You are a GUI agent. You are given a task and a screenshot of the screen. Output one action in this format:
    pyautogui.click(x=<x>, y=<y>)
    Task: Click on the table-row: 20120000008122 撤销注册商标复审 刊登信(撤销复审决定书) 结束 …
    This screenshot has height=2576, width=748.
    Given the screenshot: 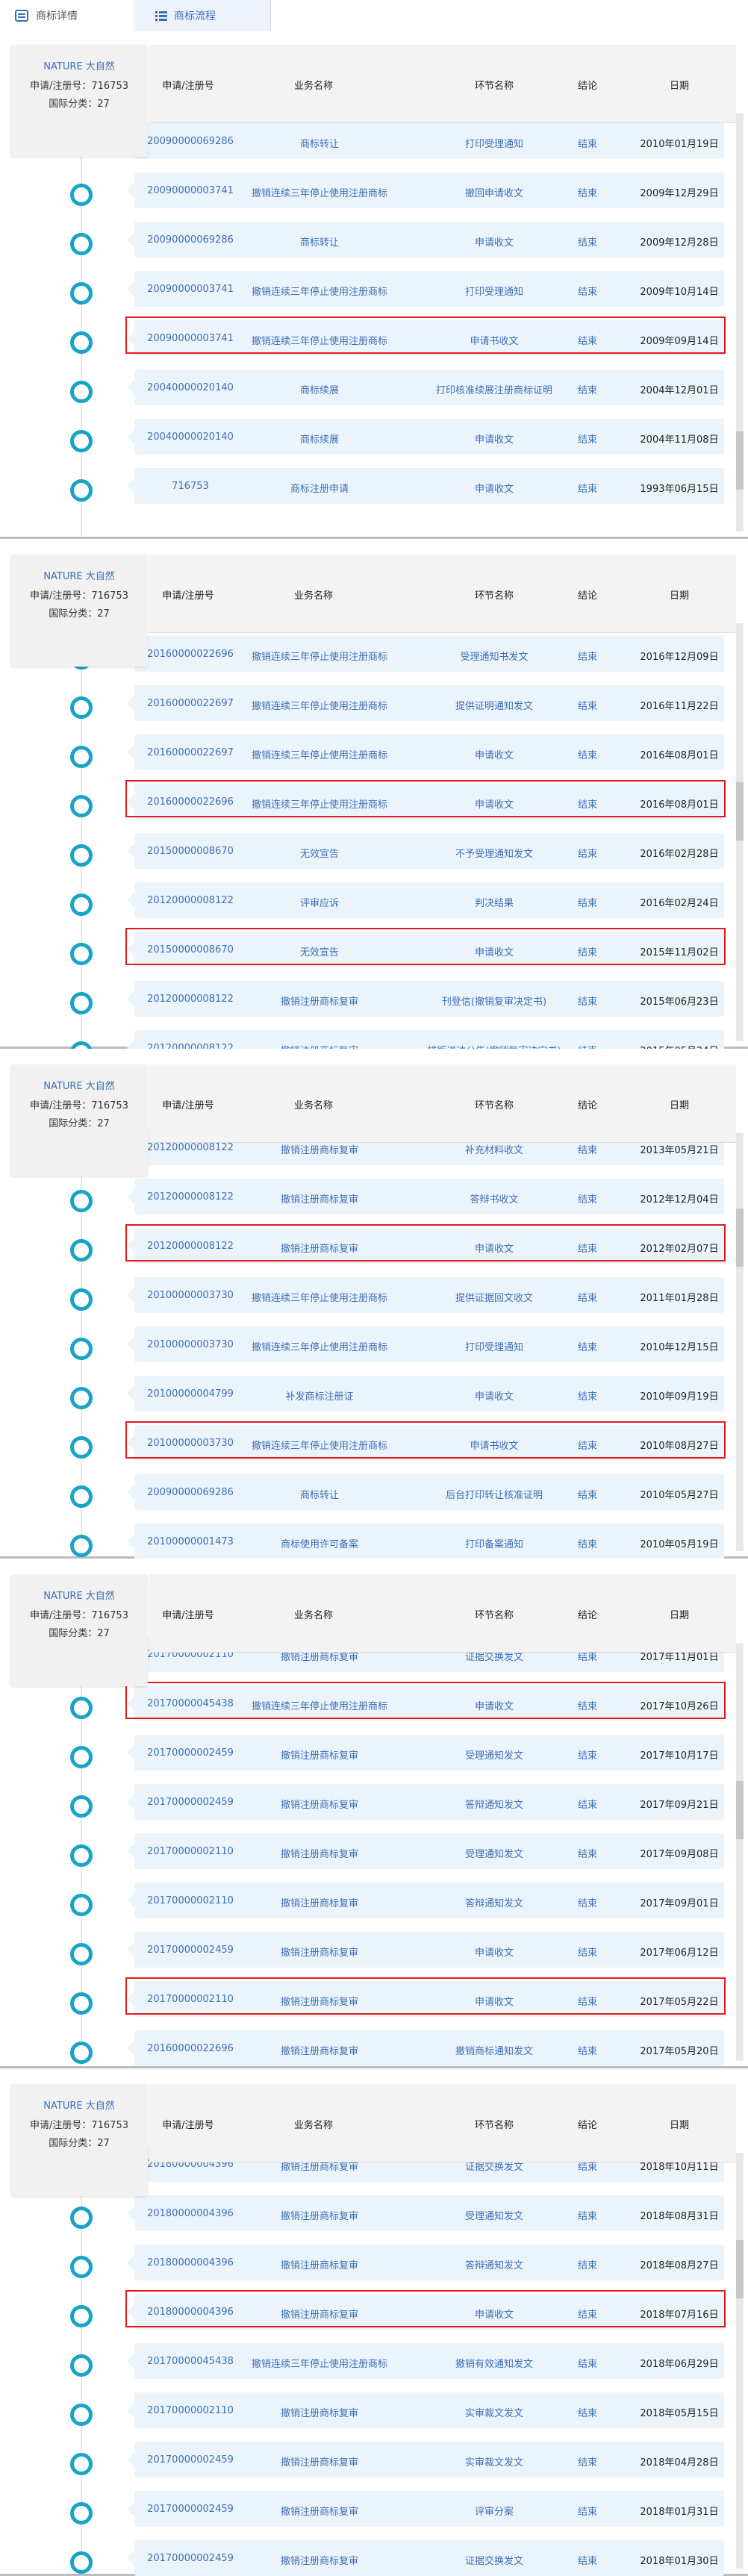 What is the action you would take?
    pyautogui.click(x=374, y=998)
    